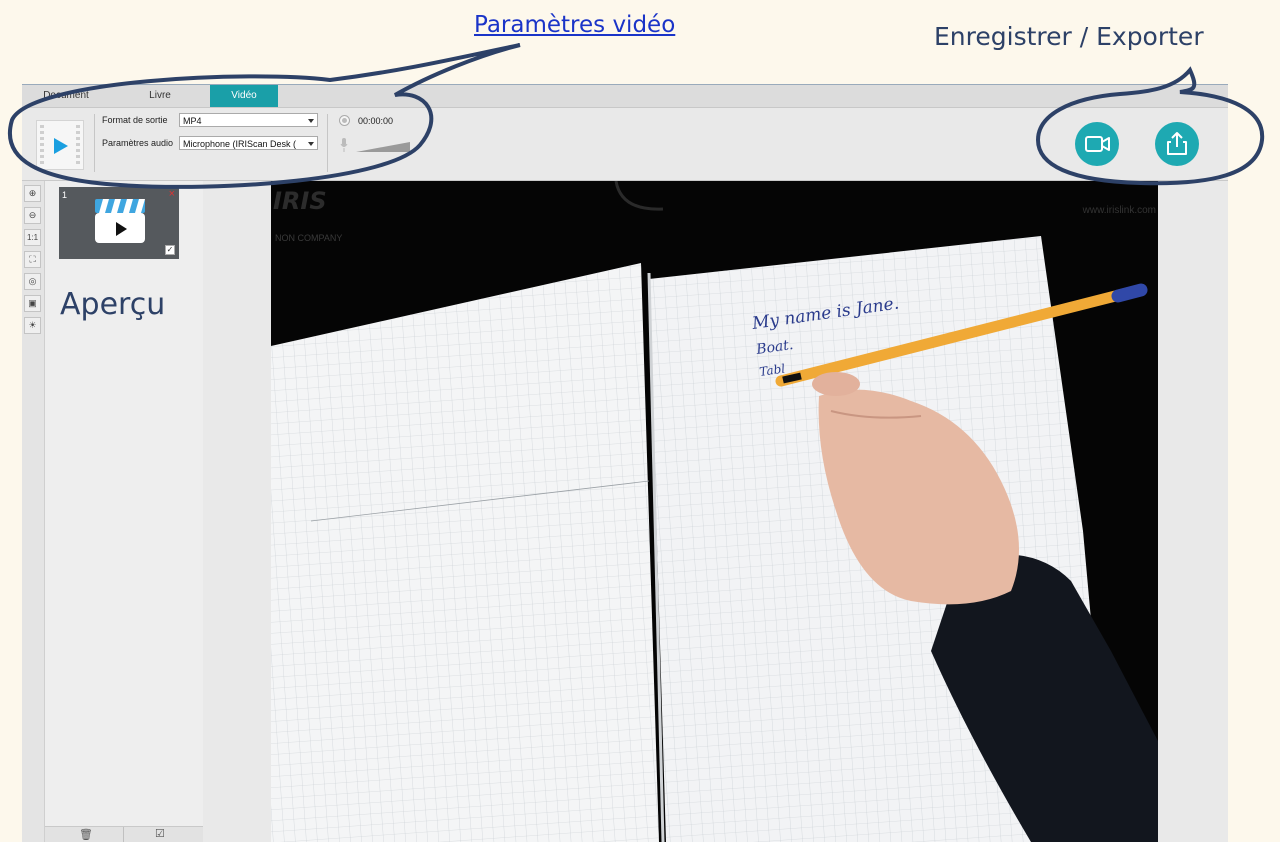 The width and height of the screenshot is (1280, 842). I want to click on audio-source-select: Microphone (IRIScan Desk (, so click(248, 143).